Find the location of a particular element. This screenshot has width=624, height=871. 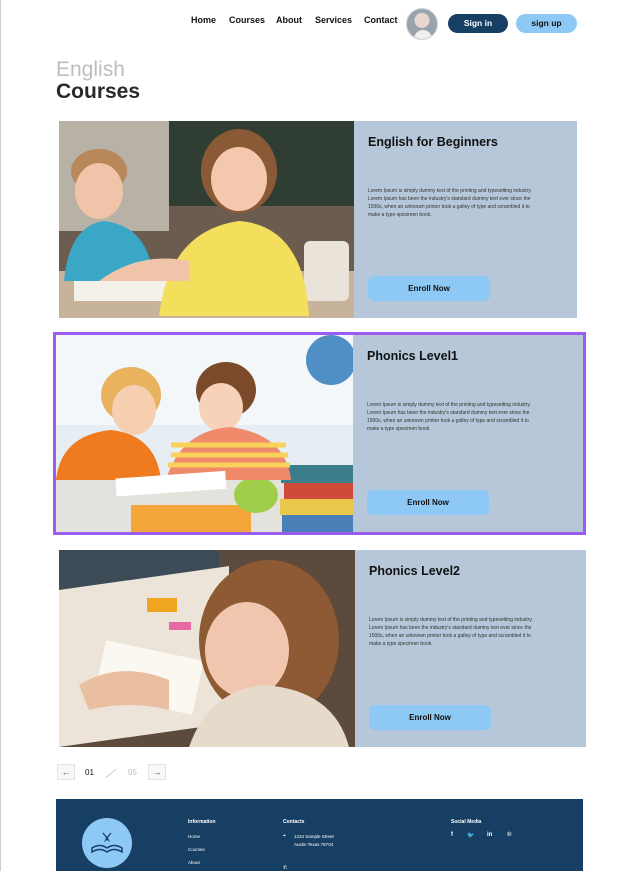

prev-page-button: ← is located at coordinates (66, 772).